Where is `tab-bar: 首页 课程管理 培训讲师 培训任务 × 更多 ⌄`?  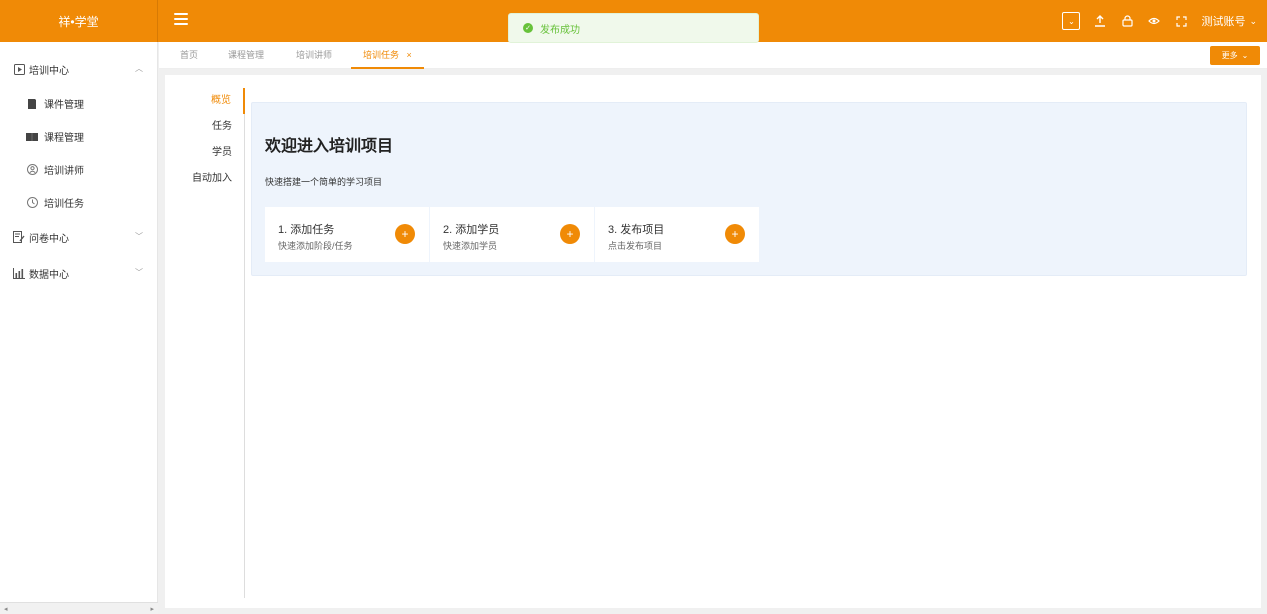
tab-bar: 首页 课程管理 培训讲师 培训任务 × 更多 ⌄ is located at coordinates (713, 55).